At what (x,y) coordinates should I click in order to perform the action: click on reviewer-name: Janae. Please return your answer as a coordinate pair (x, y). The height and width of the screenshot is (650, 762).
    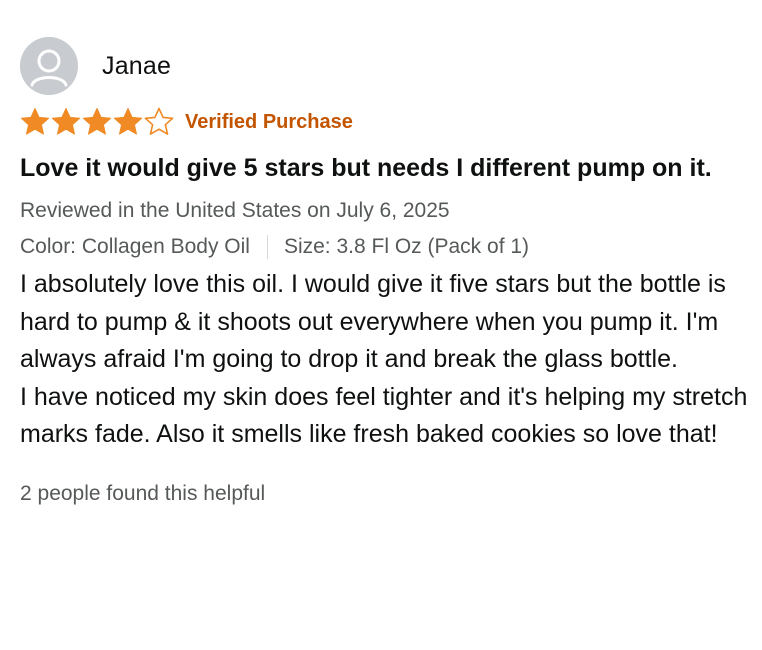
    Looking at the image, I should click on (136, 66).